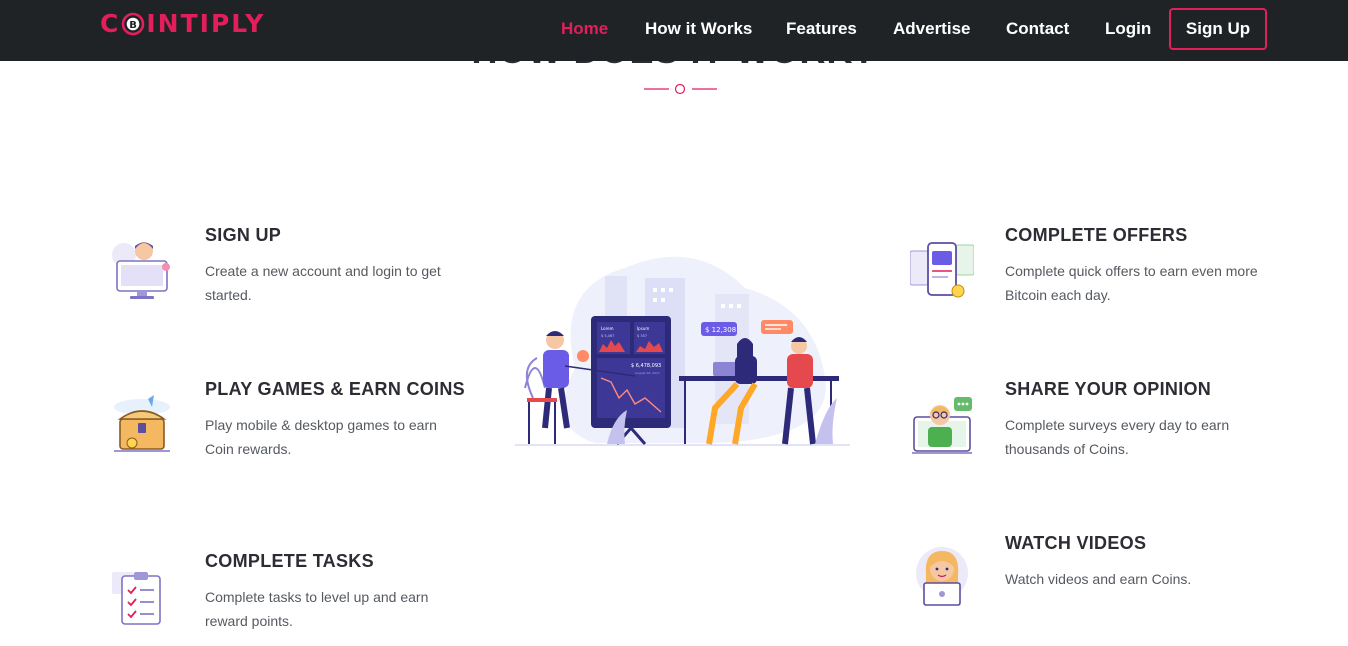 The width and height of the screenshot is (1348, 646). What do you see at coordinates (680, 89) in the screenshot?
I see `title-divider-icon` at bounding box center [680, 89].